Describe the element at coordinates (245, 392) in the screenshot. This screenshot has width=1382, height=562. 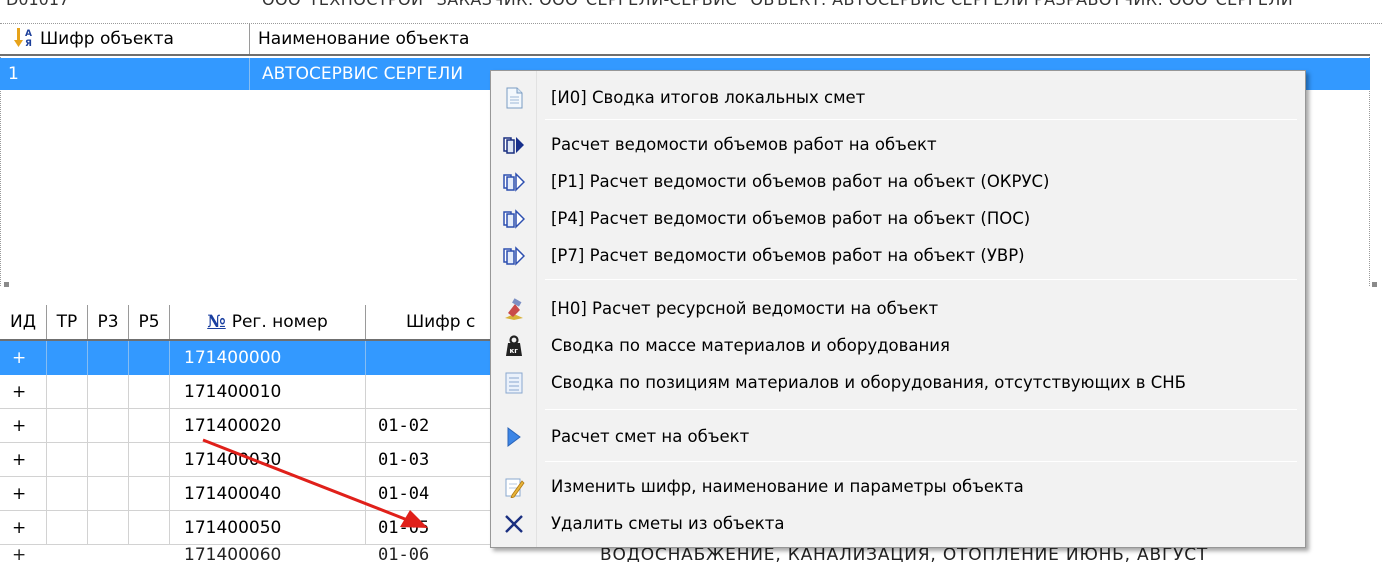
I see `table-row: + 171400010` at that location.